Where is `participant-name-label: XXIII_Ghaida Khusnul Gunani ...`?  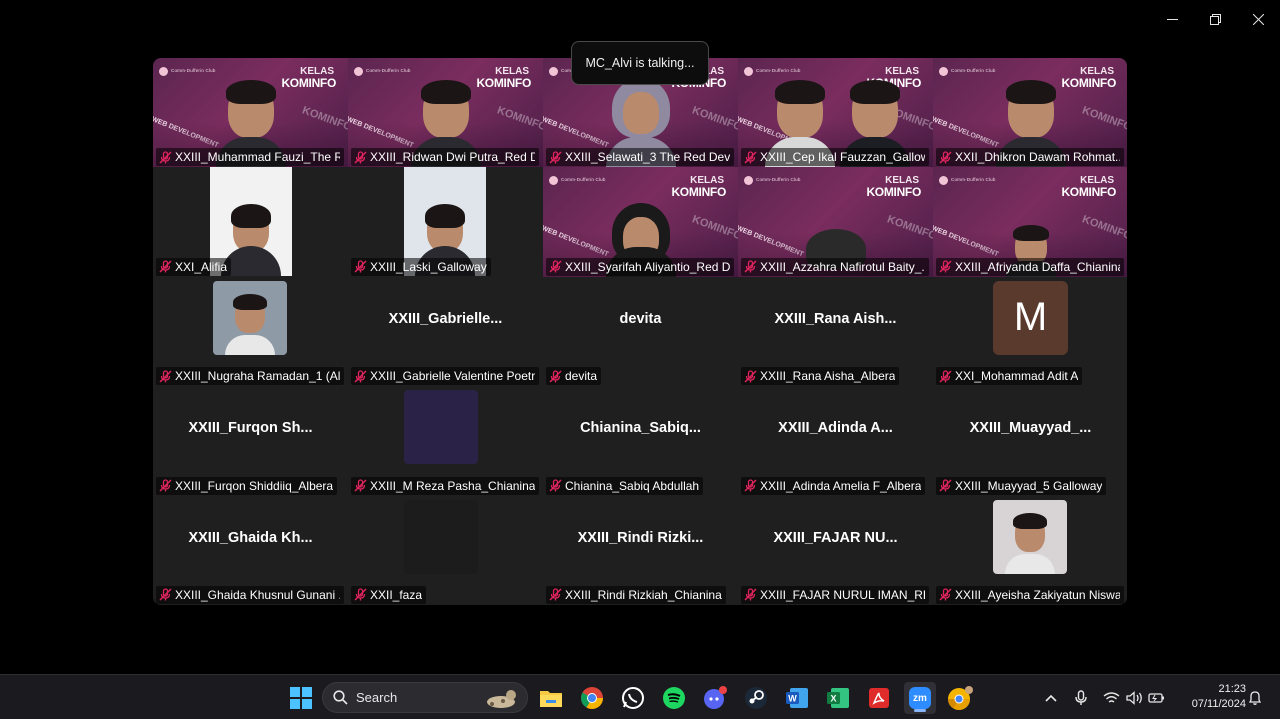
participant-name-label: XXIII_Ghaida Khusnul Gunani ... is located at coordinates (250, 594).